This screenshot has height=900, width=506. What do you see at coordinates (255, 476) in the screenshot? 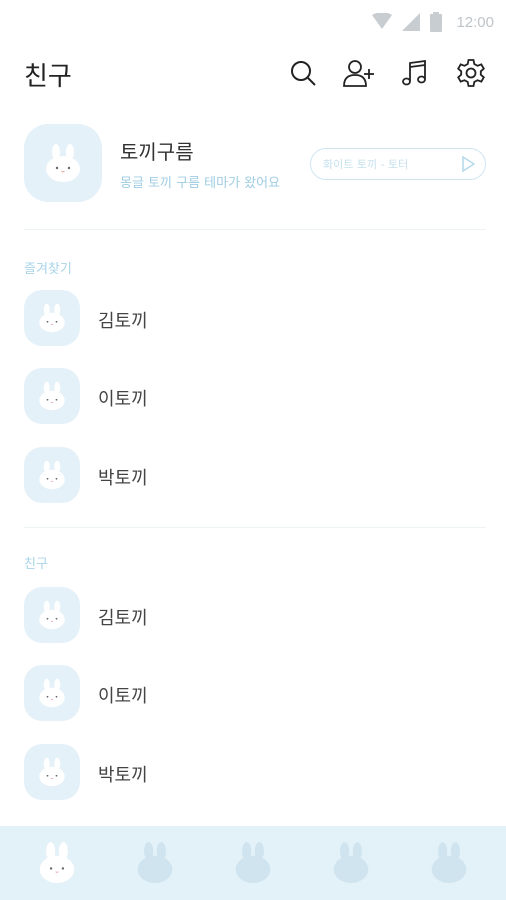
I see `favorite-row: 박토끼` at bounding box center [255, 476].